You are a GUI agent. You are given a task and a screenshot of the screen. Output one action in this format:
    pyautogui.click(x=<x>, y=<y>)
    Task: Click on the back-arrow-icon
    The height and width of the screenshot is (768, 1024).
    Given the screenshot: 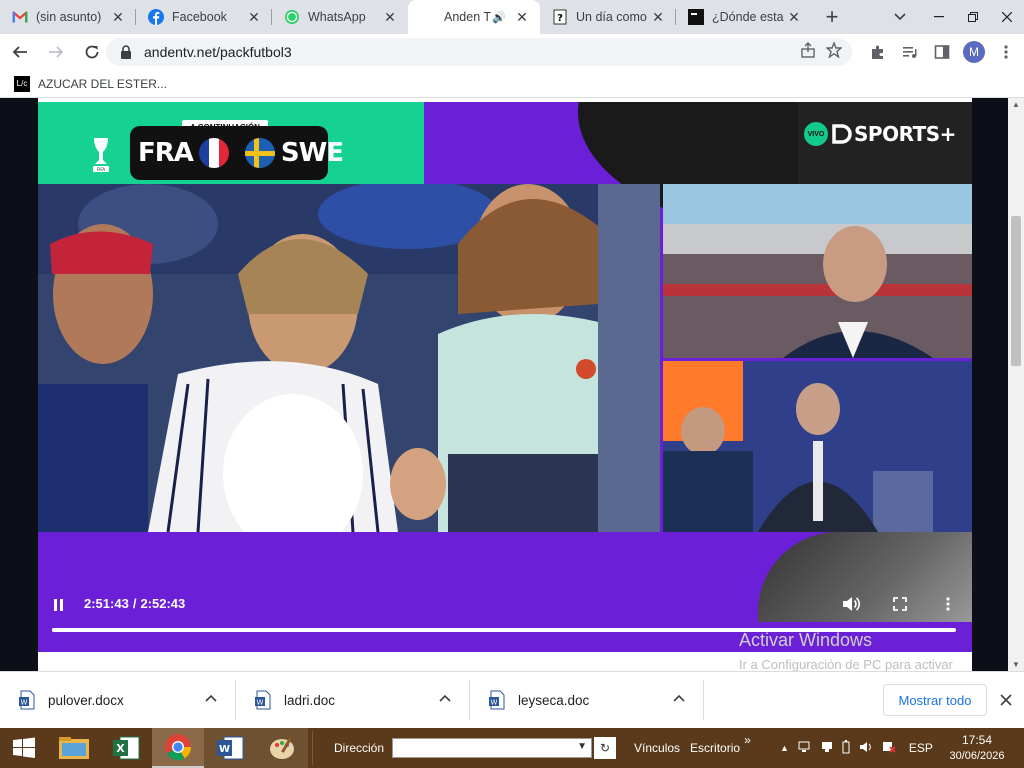 What is the action you would take?
    pyautogui.click(x=20, y=52)
    